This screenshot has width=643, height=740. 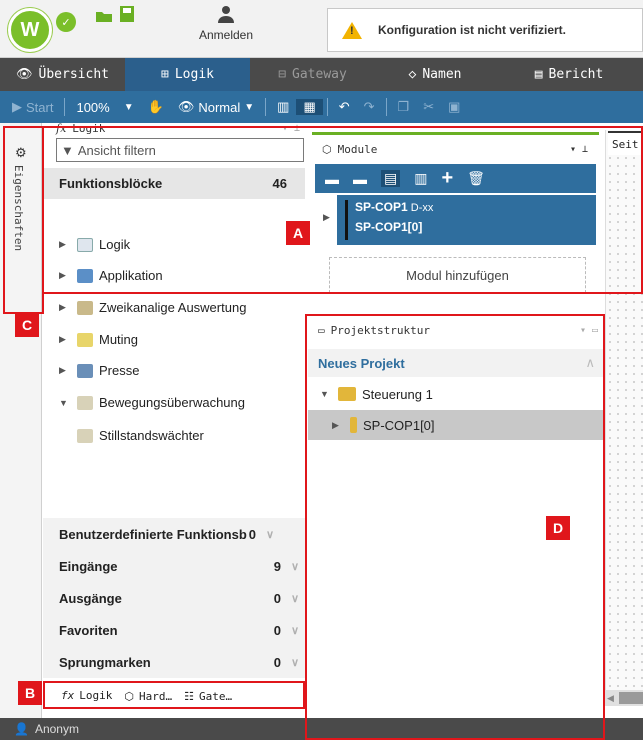 I want to click on motion-icon, so click(x=85, y=402).